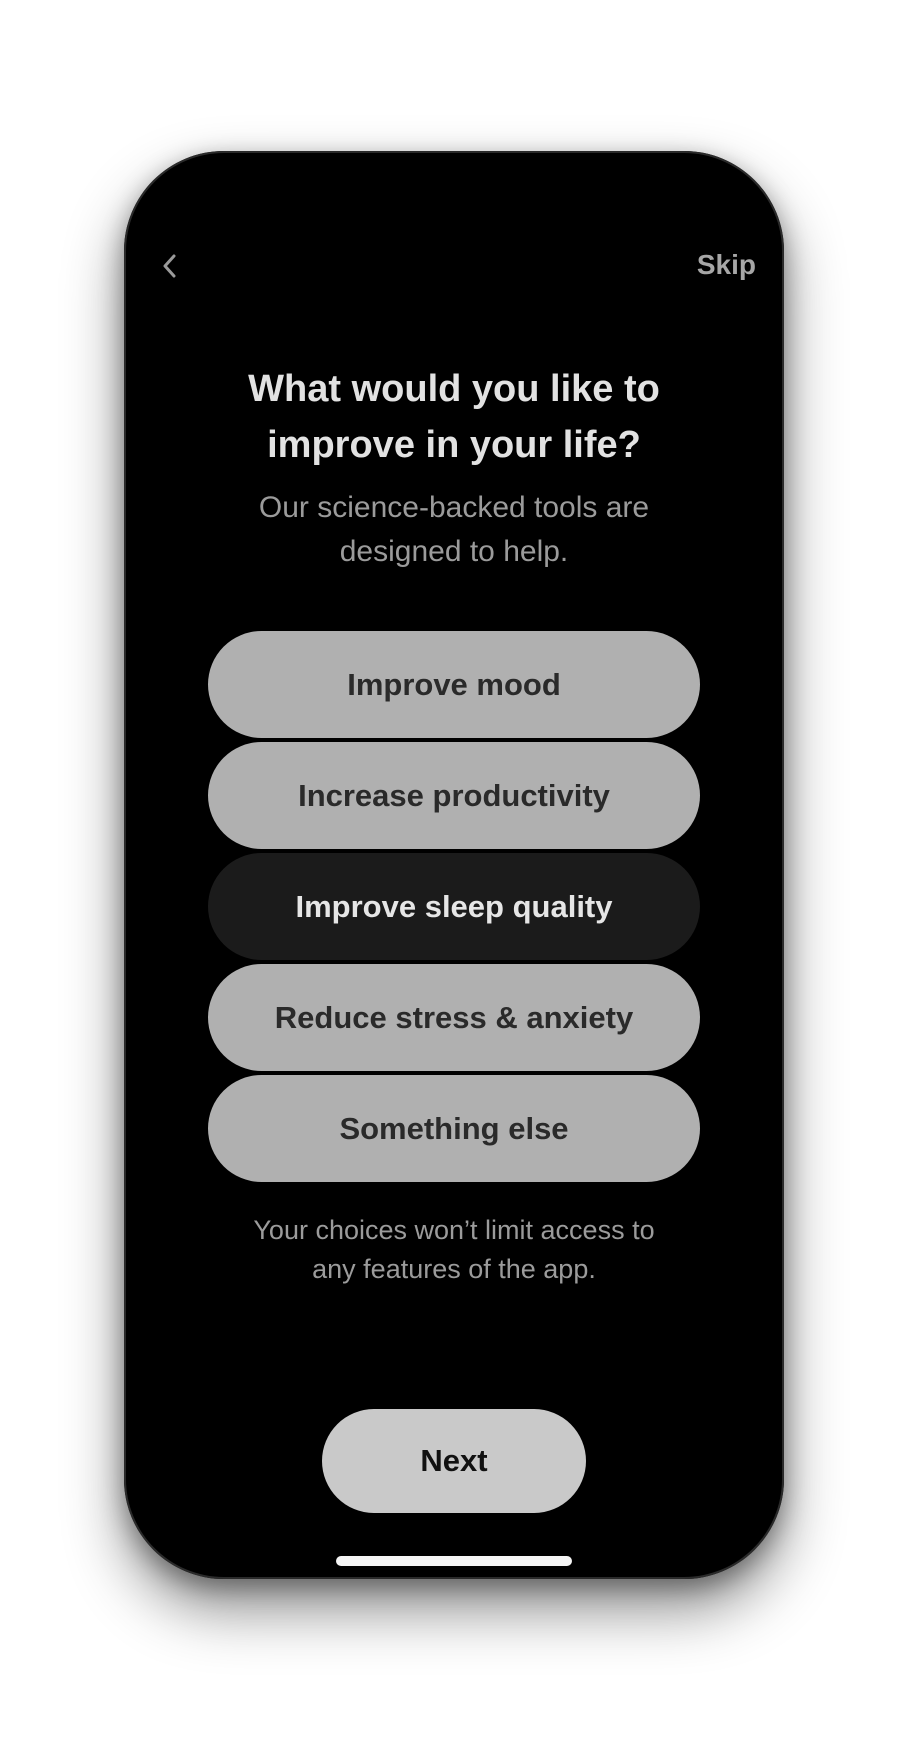 This screenshot has height=1740, width=908. Describe the element at coordinates (454, 1230) in the screenshot. I see `note-line-1: Your choices won’t limit access to` at that location.